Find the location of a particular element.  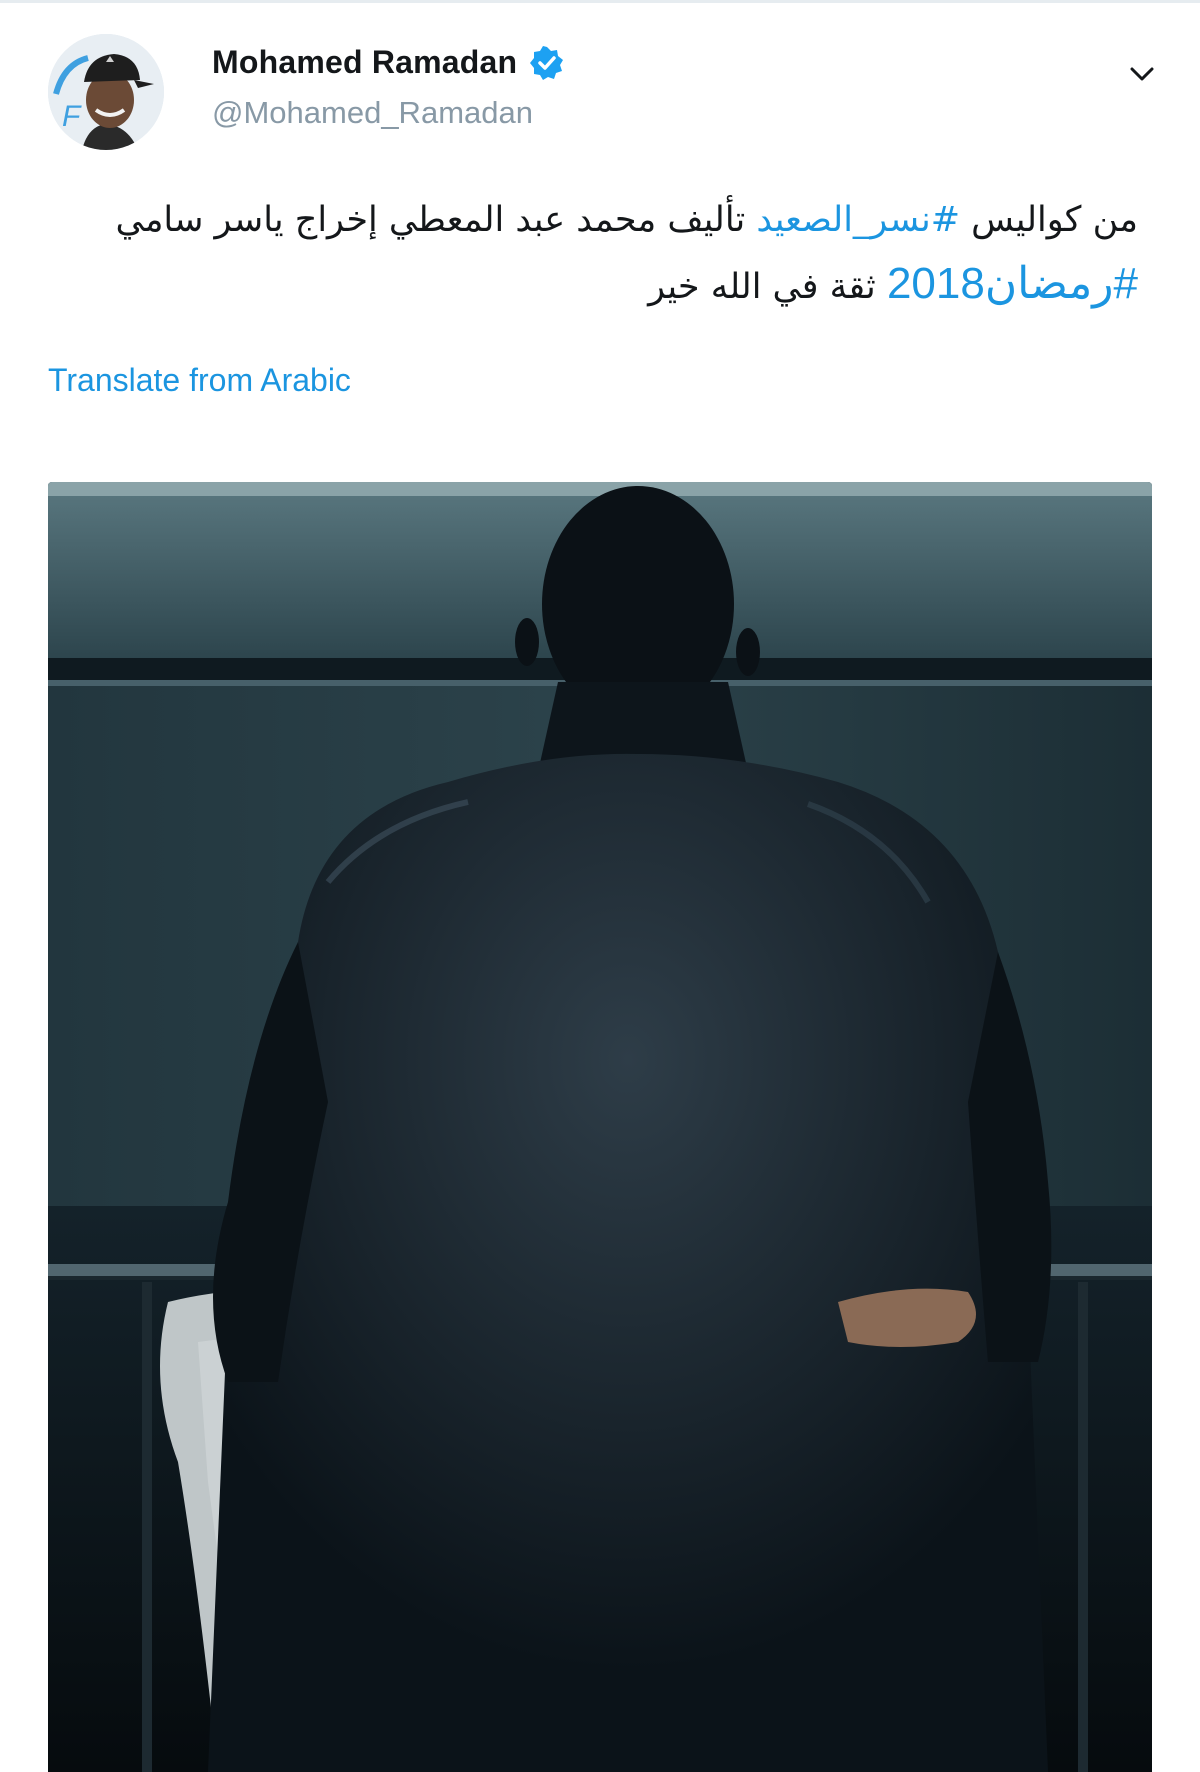

author-handle: @Mohamed_Ramadan is located at coordinates (388, 113).